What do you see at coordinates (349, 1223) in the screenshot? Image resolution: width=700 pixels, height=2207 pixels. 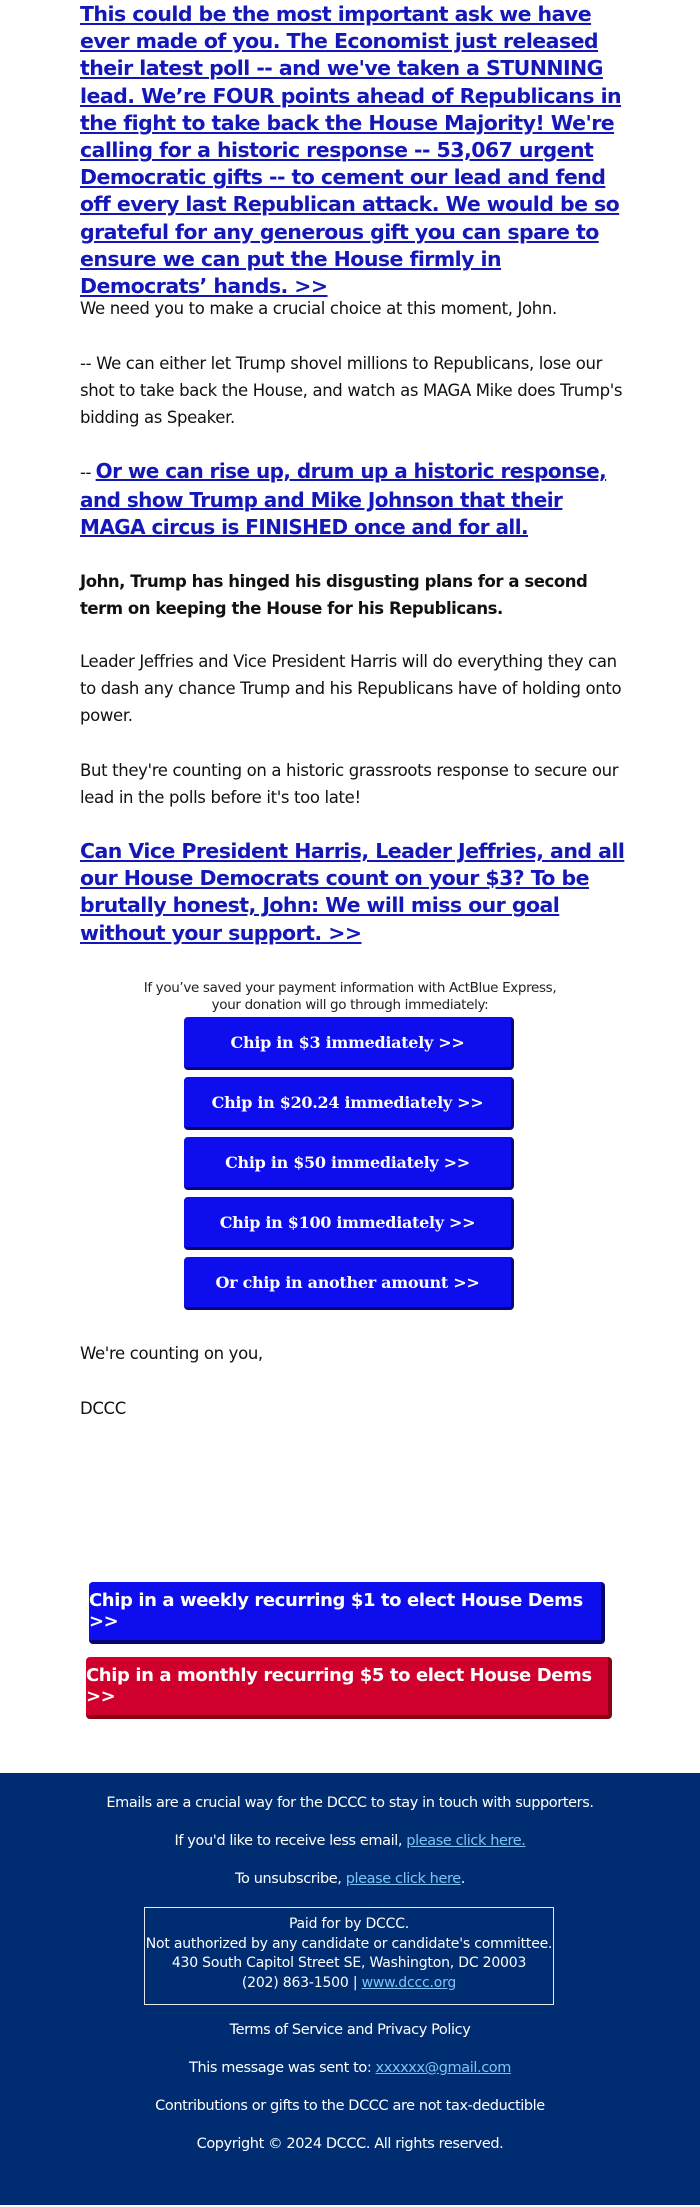 I see `chip-in-100-button: Chip in $100 immediately >>` at bounding box center [349, 1223].